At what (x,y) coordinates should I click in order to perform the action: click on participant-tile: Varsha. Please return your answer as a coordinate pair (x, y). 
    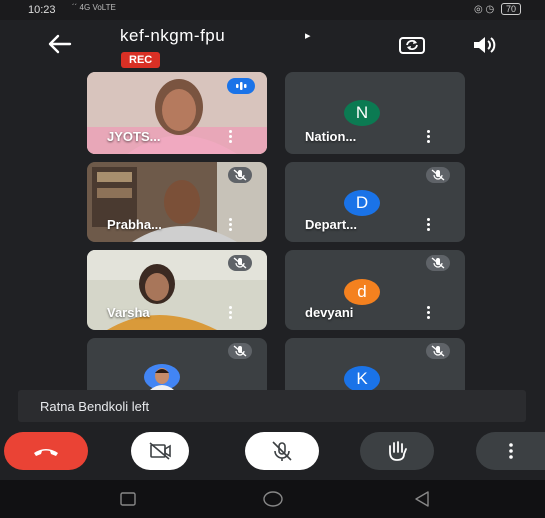
    Looking at the image, I should click on (177, 290).